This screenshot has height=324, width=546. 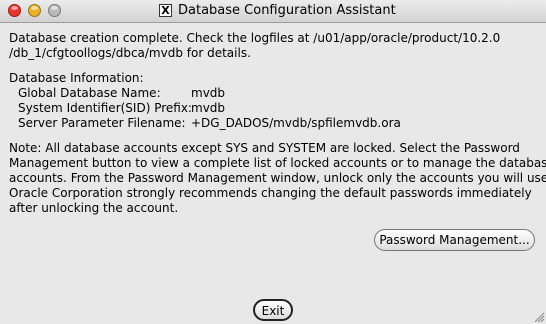 What do you see at coordinates (273, 310) in the screenshot?
I see `exit-button: Exit` at bounding box center [273, 310].